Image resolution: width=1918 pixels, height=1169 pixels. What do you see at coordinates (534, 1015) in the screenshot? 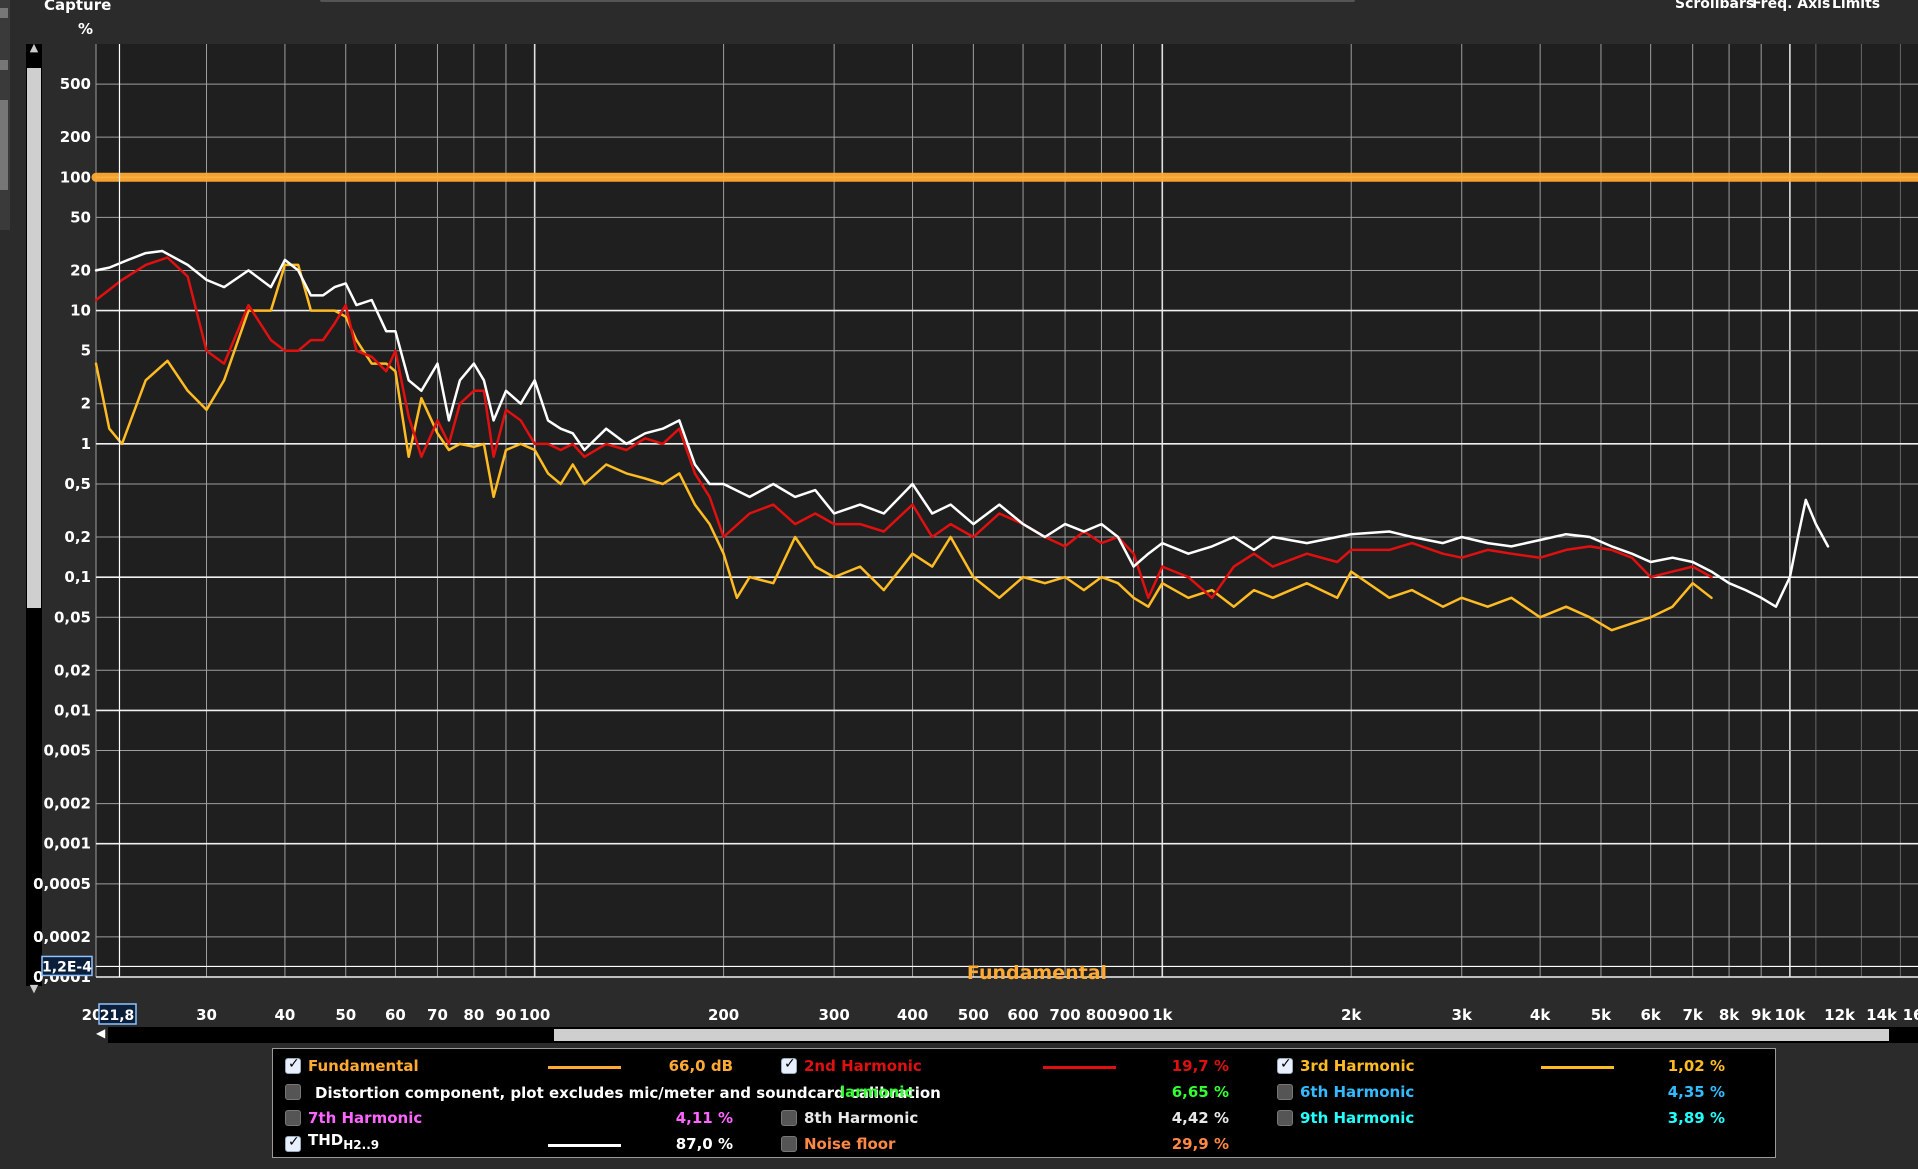
I see `x-tick-label: 100` at bounding box center [534, 1015].